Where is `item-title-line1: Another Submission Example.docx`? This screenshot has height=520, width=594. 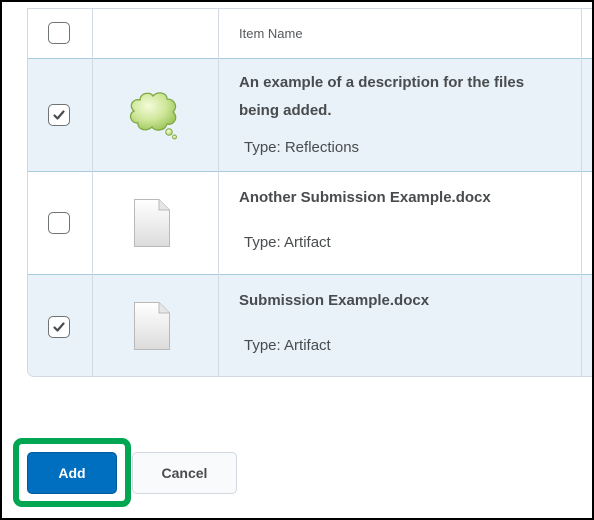 item-title-line1: Another Submission Example.docx is located at coordinates (365, 197).